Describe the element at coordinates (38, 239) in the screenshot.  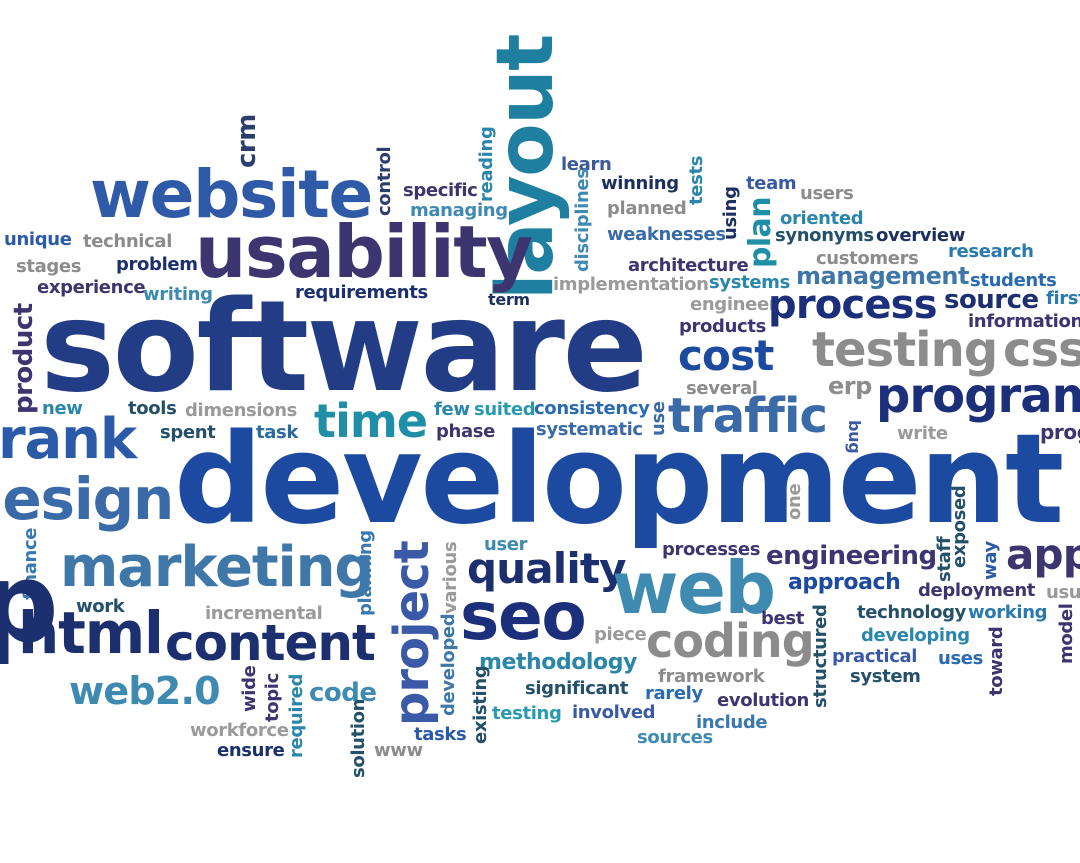
I see `word-unique: unique` at that location.